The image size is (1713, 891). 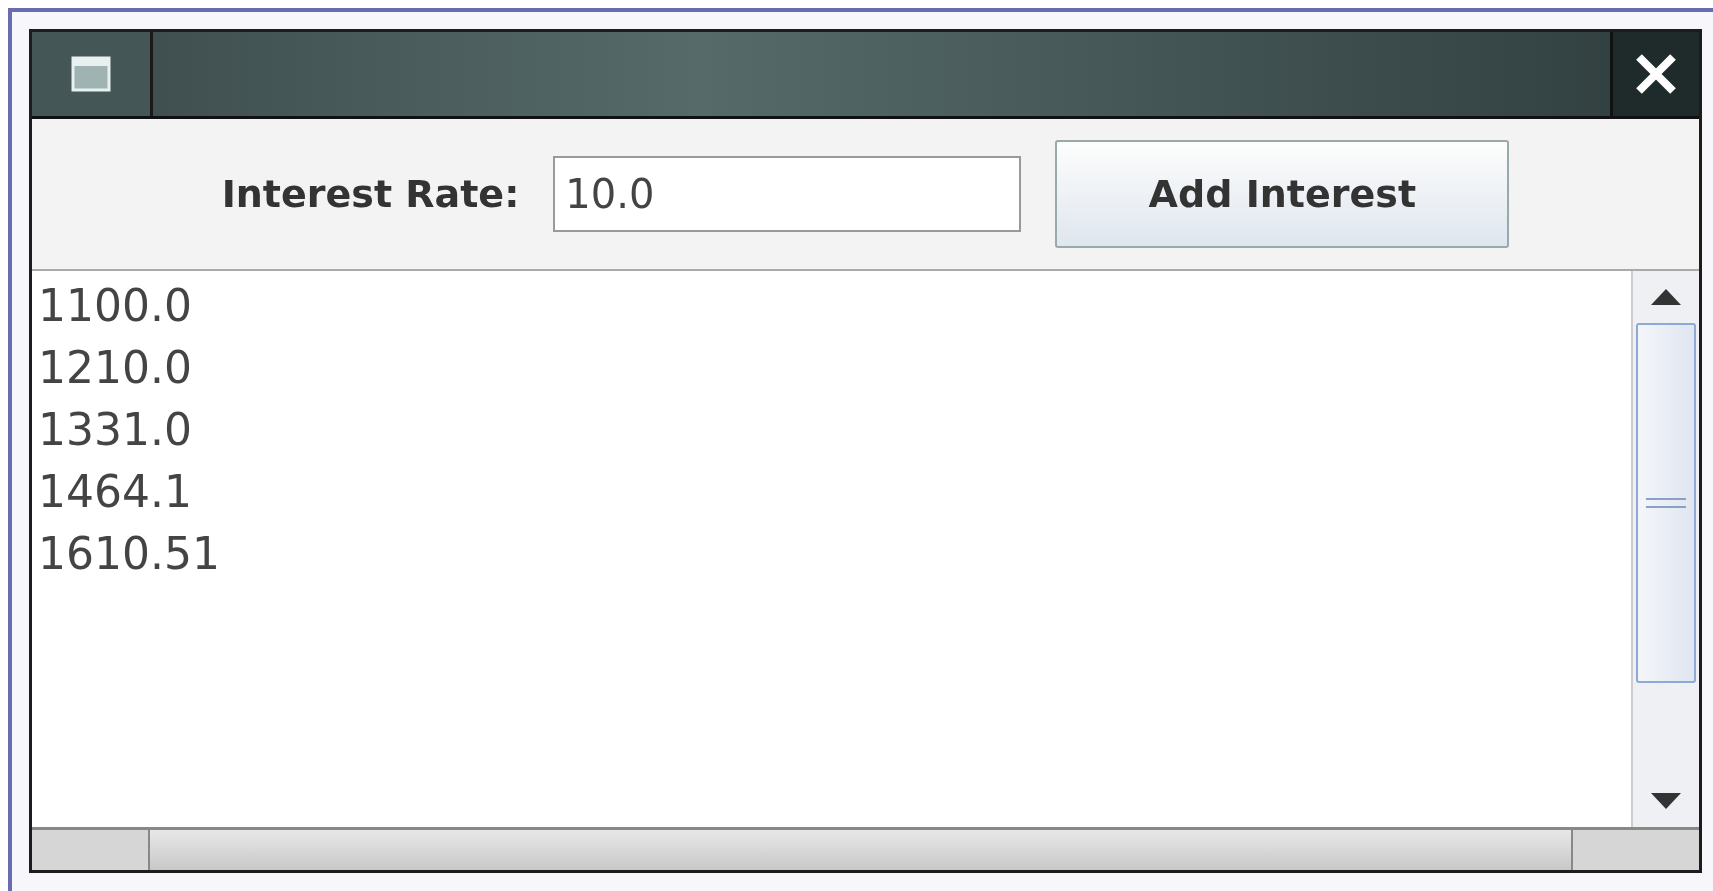 I want to click on scroll-thumb, so click(x=1666, y=503).